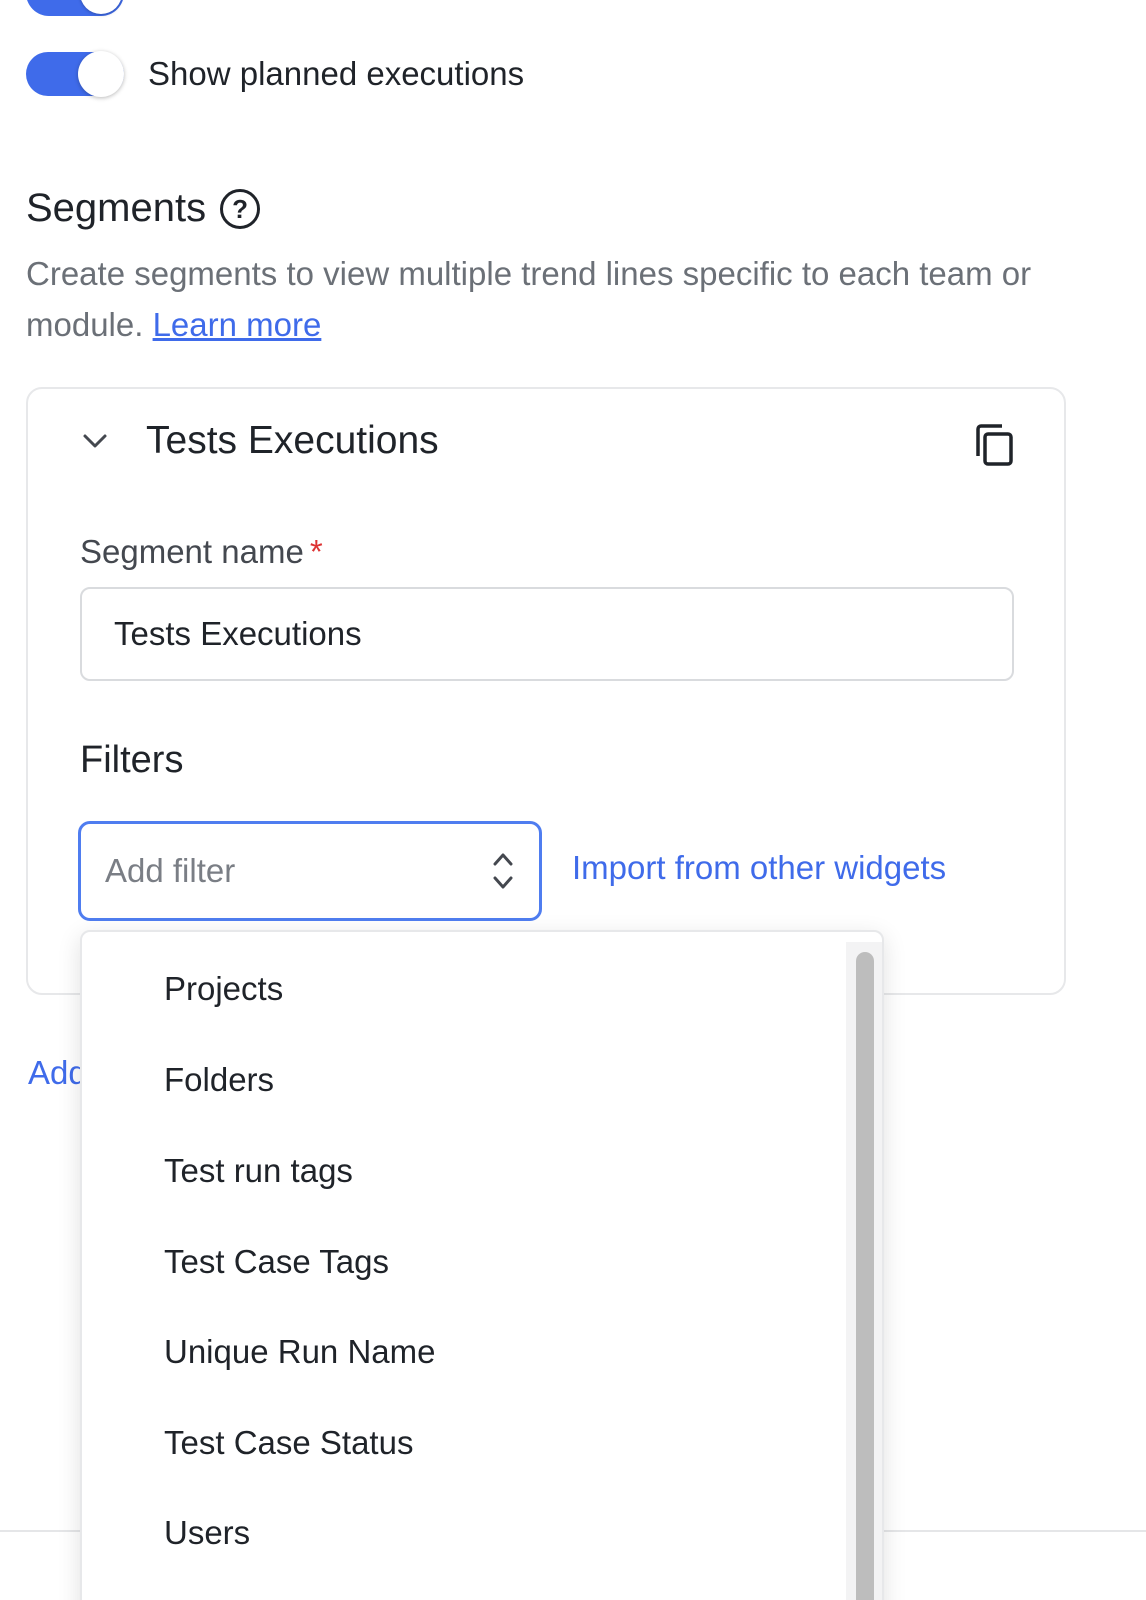 This screenshot has height=1600, width=1146. What do you see at coordinates (219, 1080) in the screenshot?
I see `filter-option-folders: Folders` at bounding box center [219, 1080].